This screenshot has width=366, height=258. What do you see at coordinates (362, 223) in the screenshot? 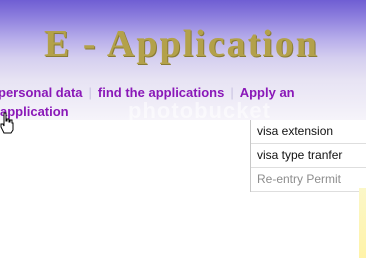
I see `dropdown-shadow` at bounding box center [362, 223].